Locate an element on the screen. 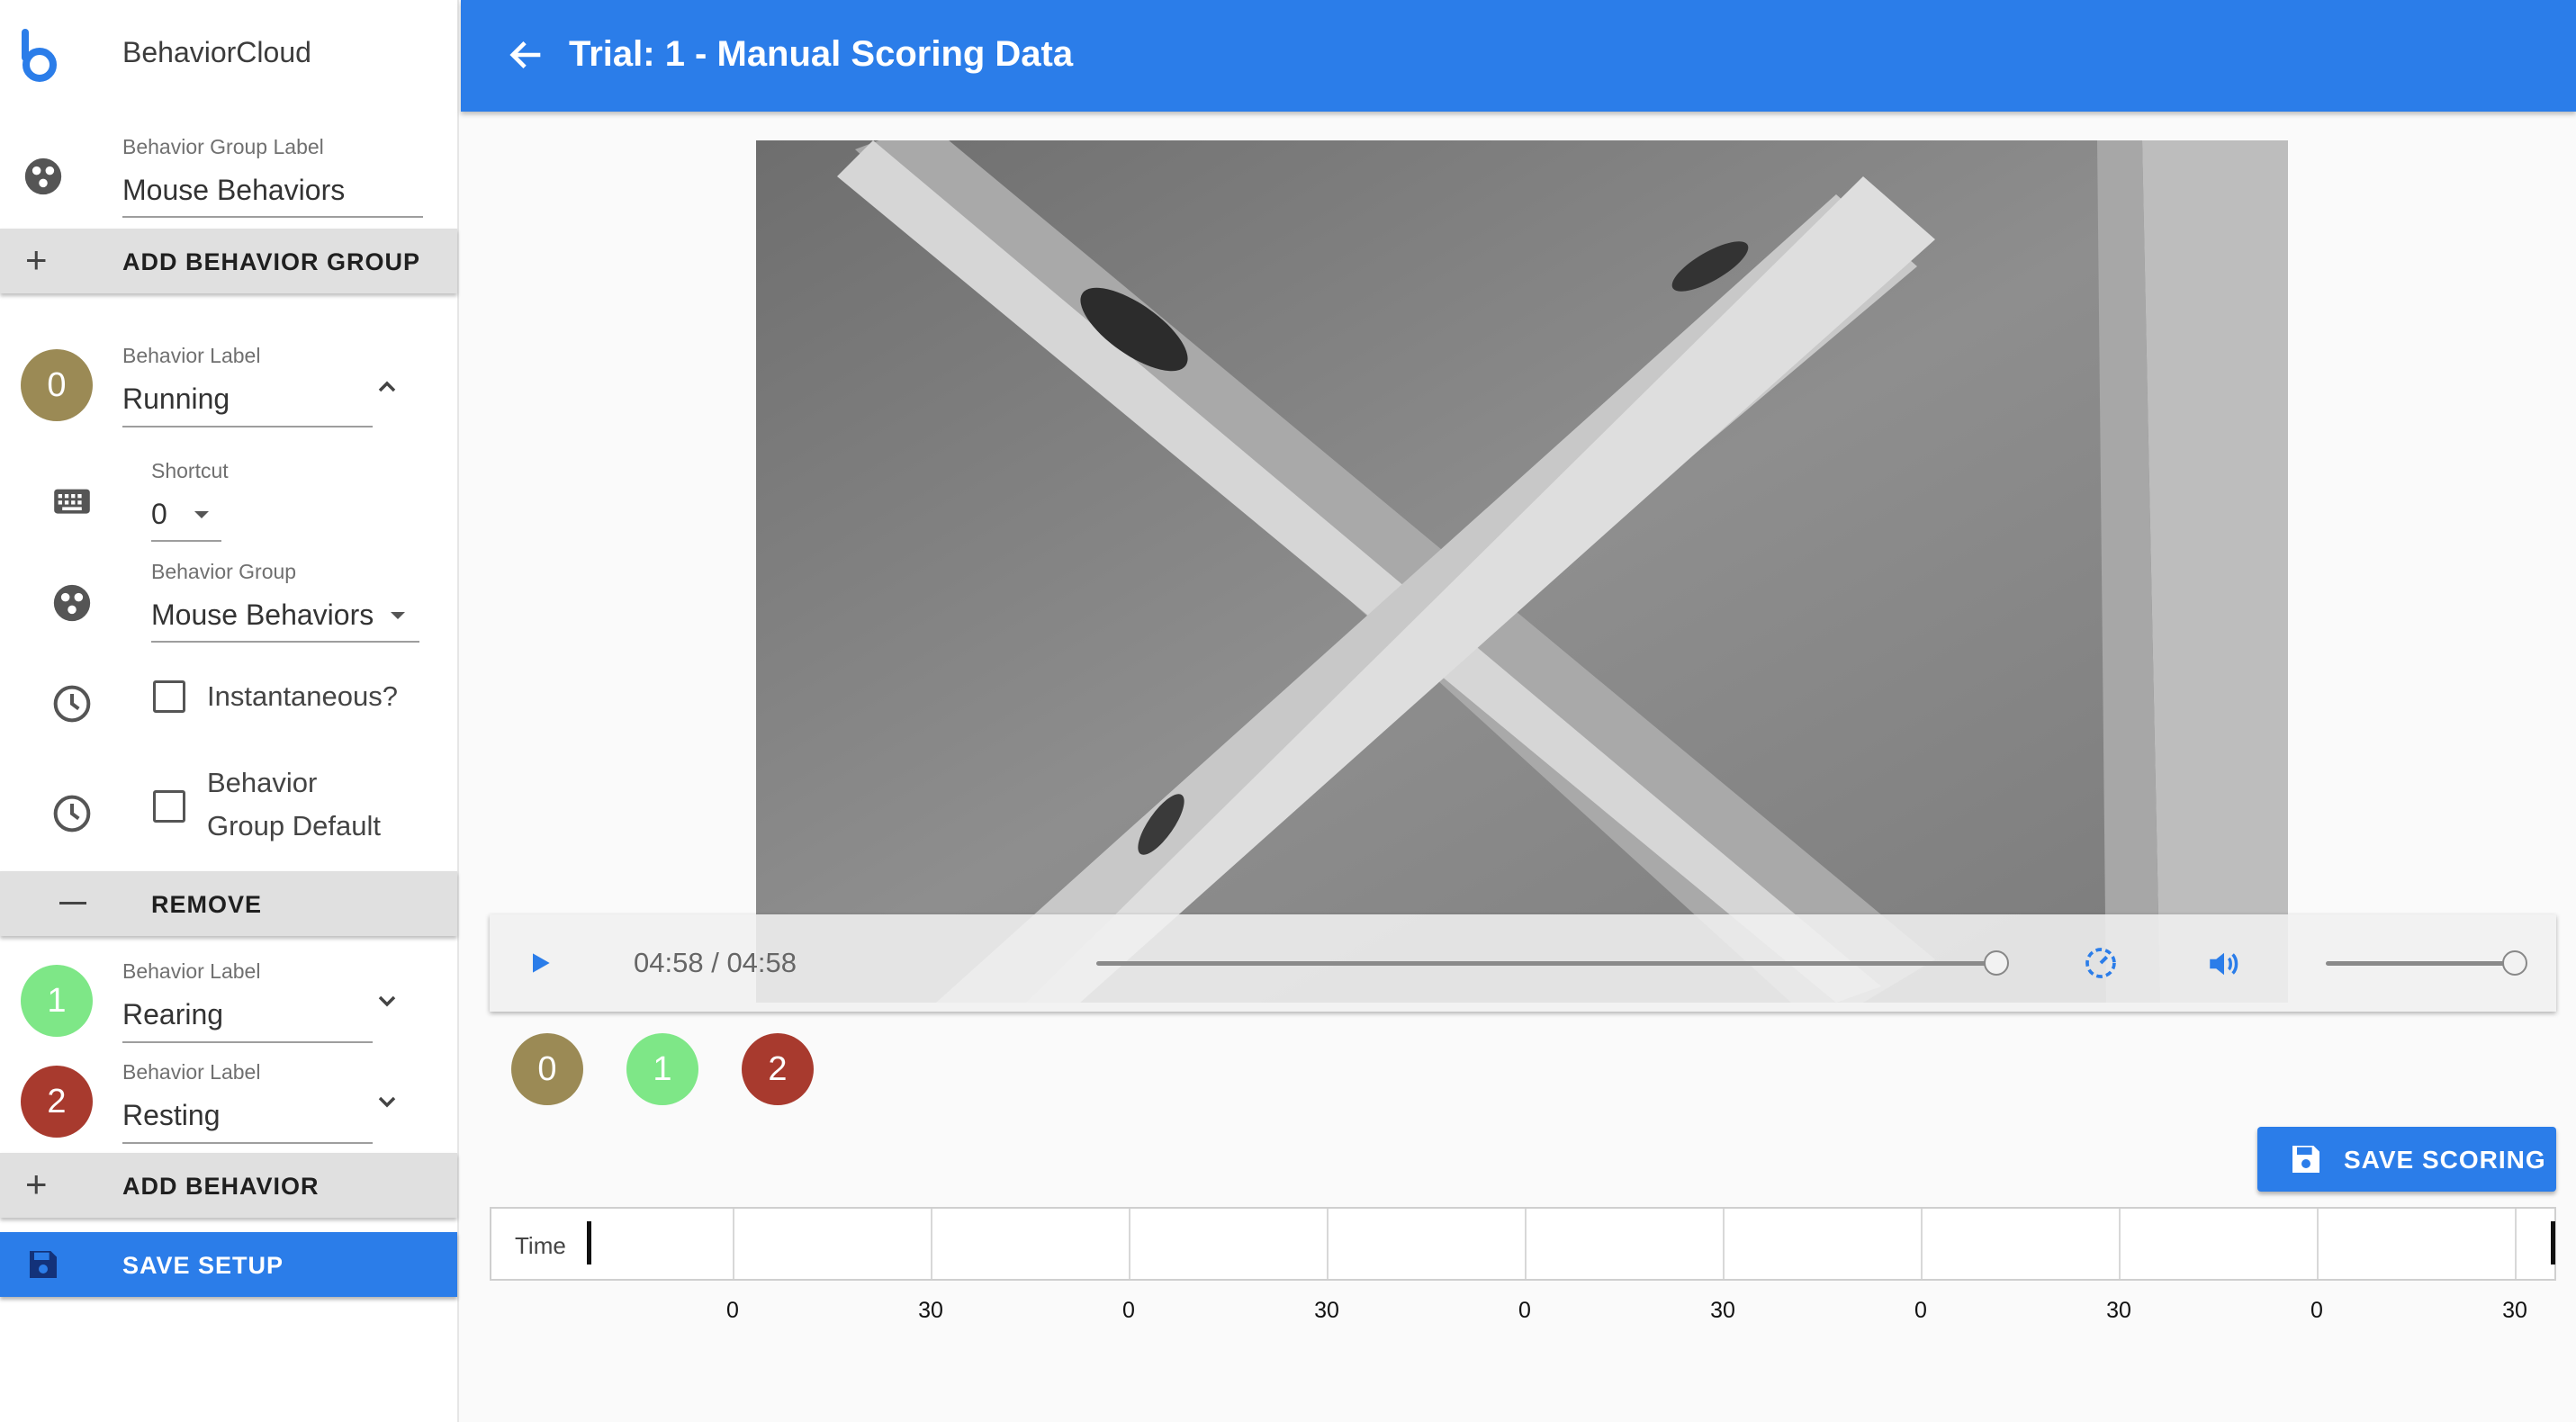  remove-behavior-button: REMOVE is located at coordinates (228, 903).